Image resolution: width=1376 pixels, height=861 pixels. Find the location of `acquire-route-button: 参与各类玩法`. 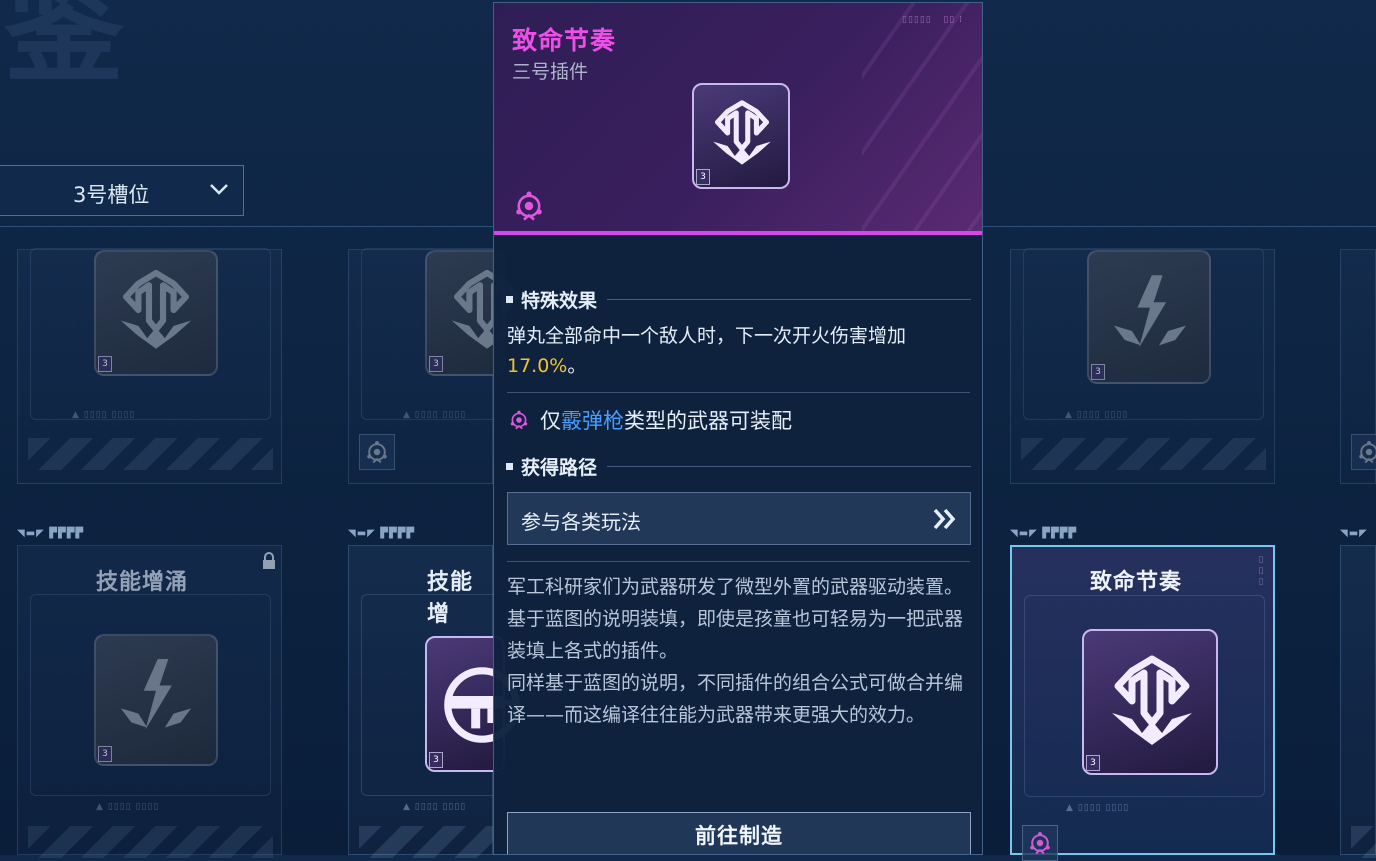

acquire-route-button: 参与各类玩法 is located at coordinates (739, 518).